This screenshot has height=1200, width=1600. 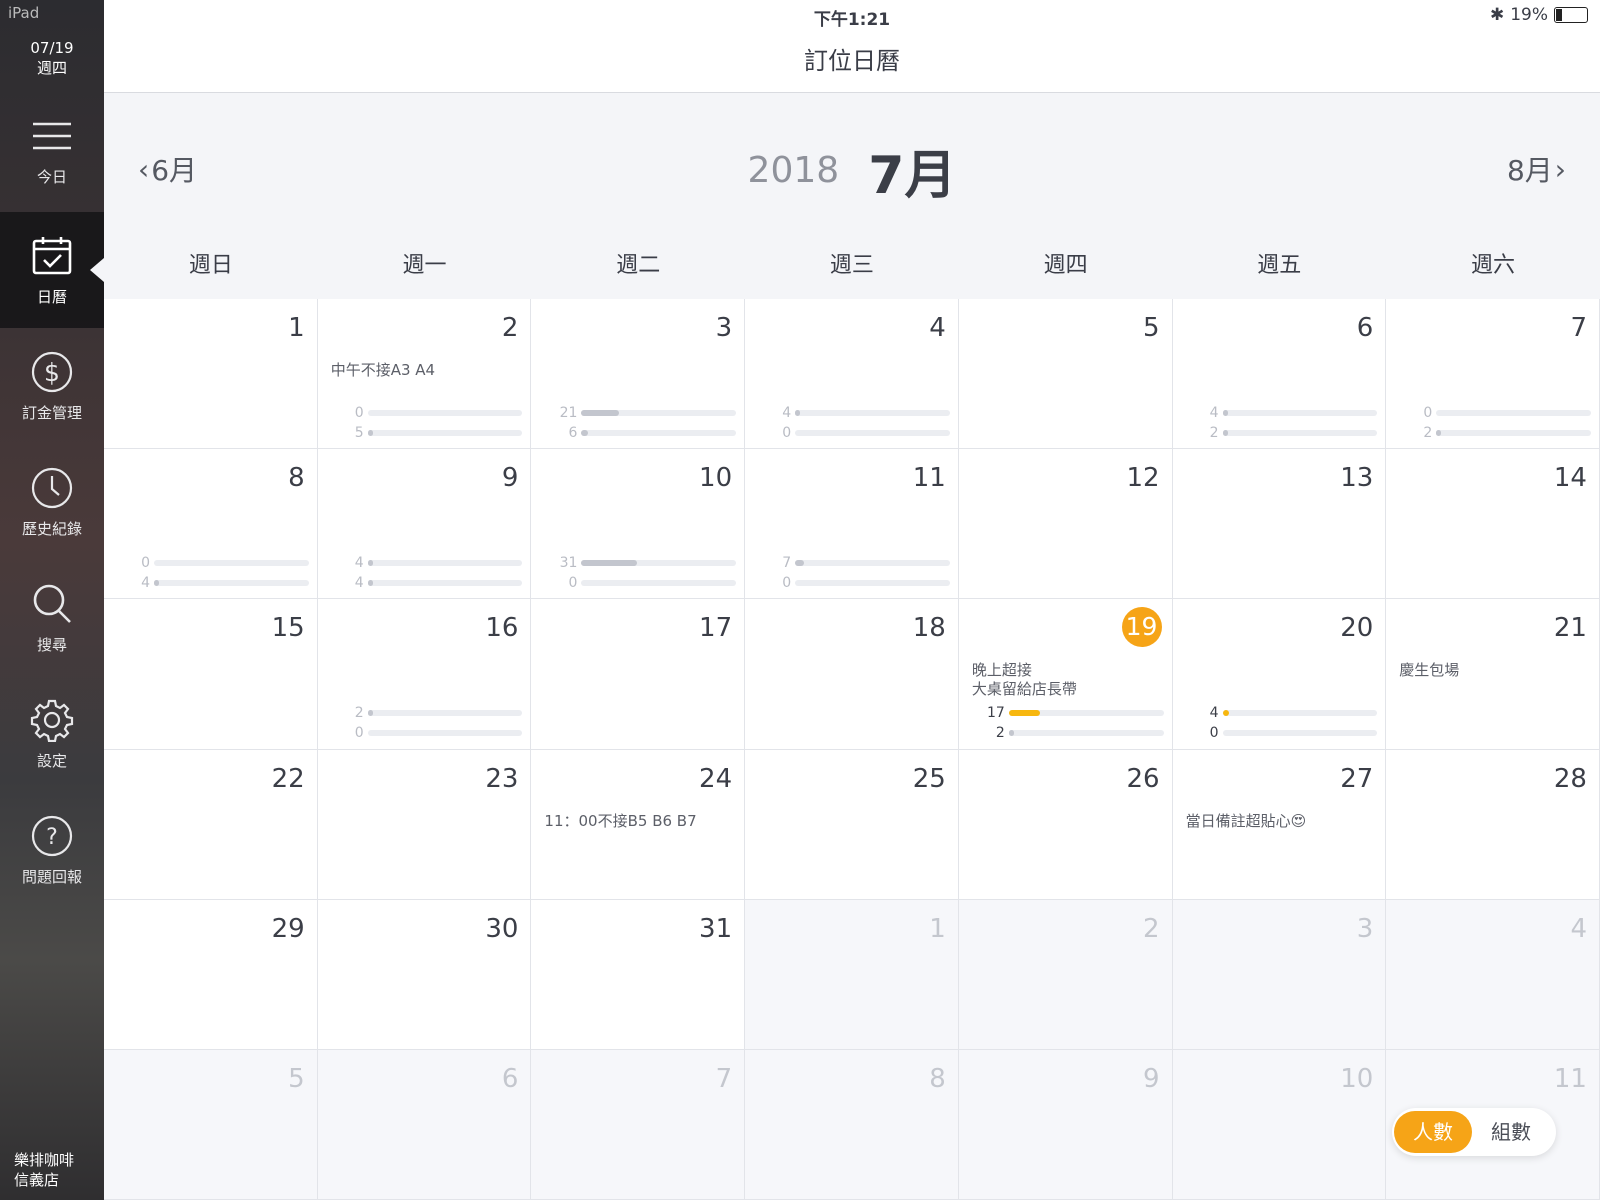 I want to click on calendar-day-cell: 2, so click(x=1065, y=974).